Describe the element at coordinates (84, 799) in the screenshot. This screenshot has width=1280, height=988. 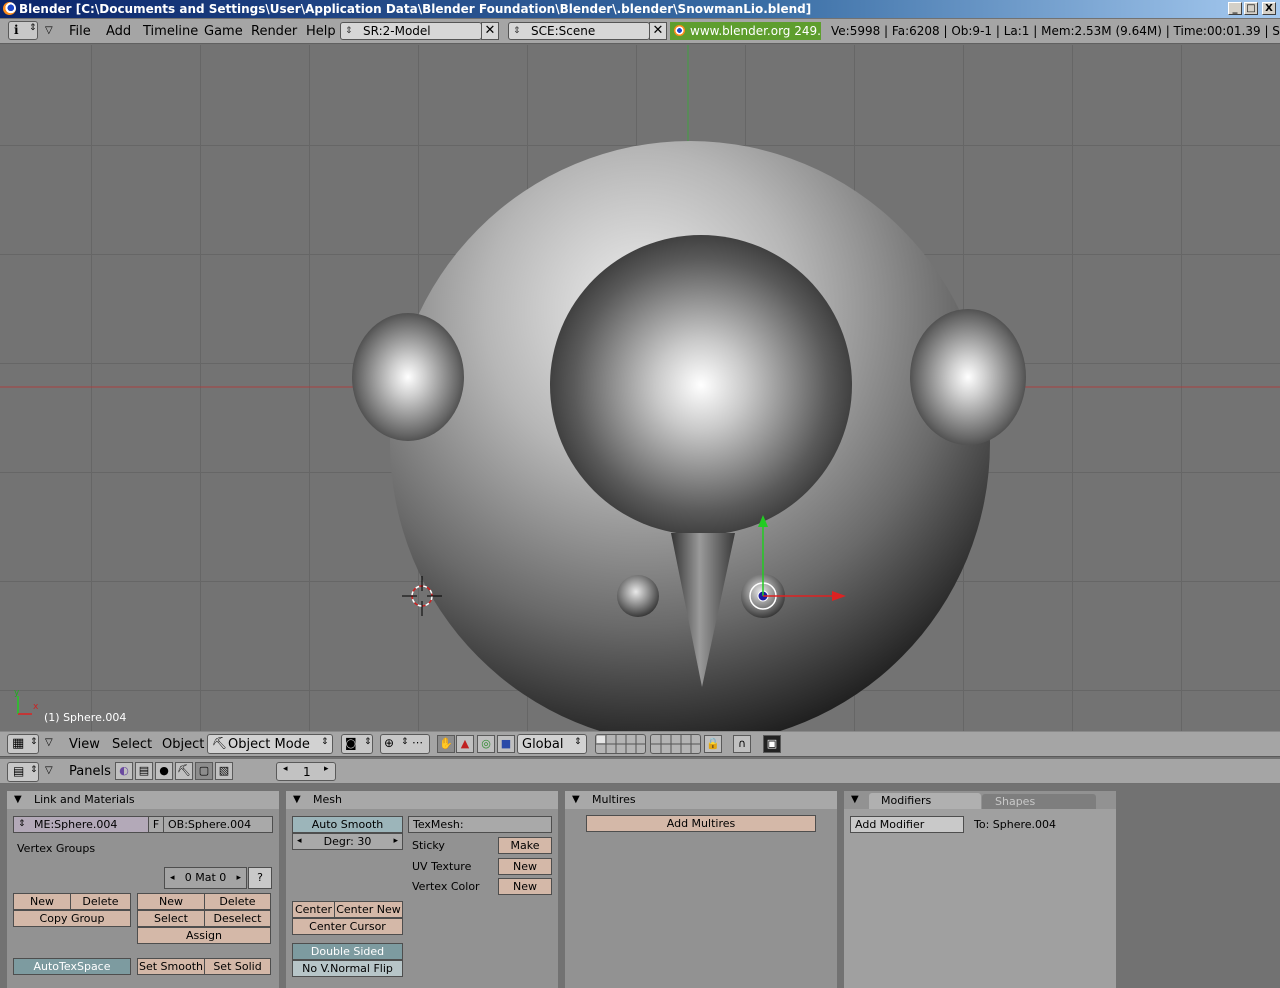
I see `panel-title: Link and Materials` at that location.